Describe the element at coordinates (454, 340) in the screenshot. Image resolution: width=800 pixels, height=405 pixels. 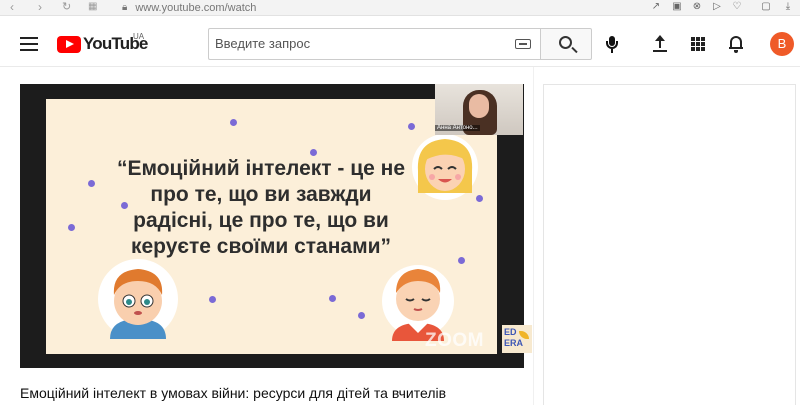
I see `zoom-watermark: ZOOM` at that location.